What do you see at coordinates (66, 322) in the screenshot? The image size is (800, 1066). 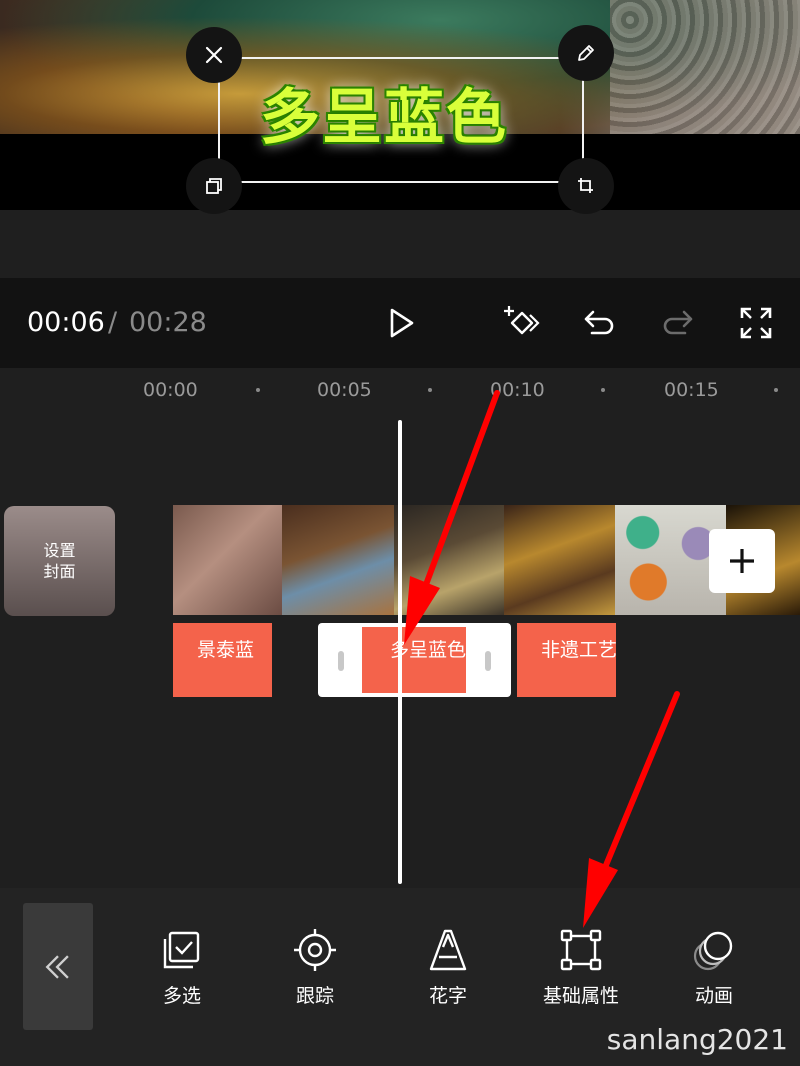 I see `current-time: 00:06` at bounding box center [66, 322].